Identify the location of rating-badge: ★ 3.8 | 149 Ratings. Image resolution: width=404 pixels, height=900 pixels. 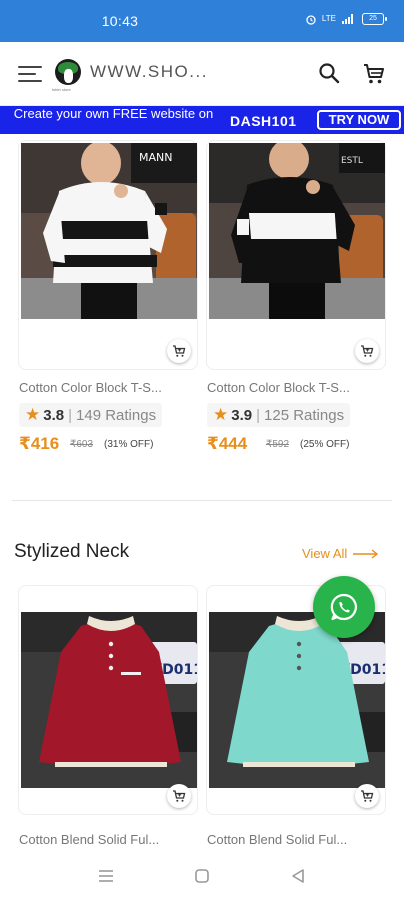
(91, 415).